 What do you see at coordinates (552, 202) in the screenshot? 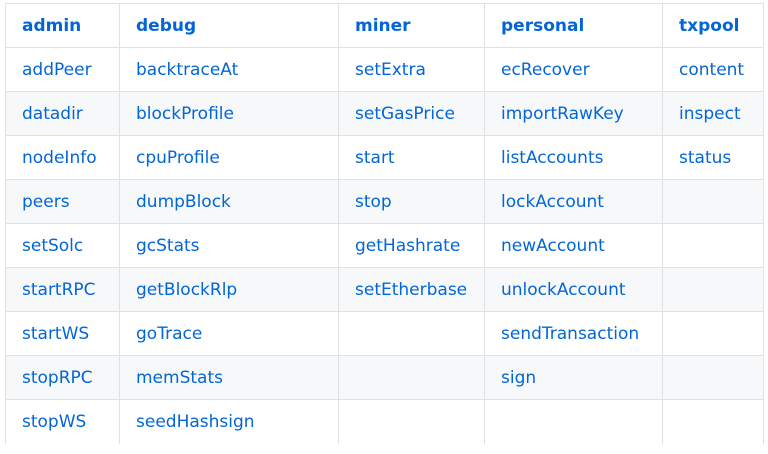
I see `method-link: lockAccount` at bounding box center [552, 202].